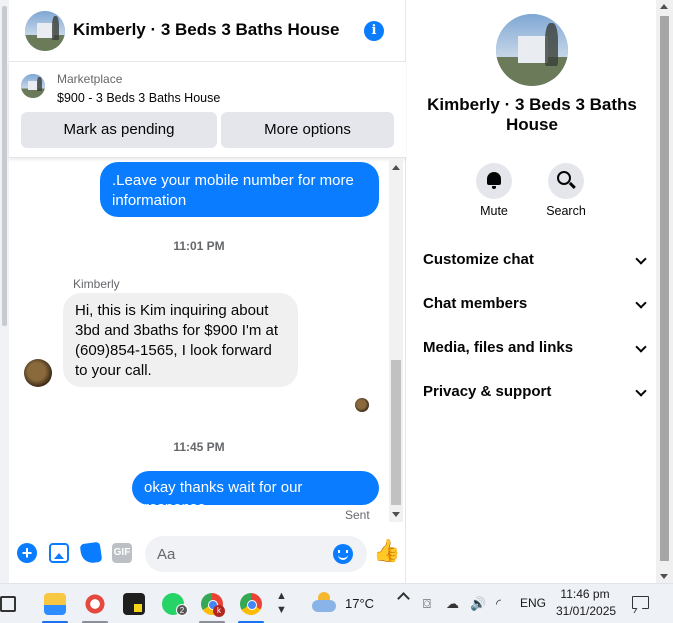 This screenshot has width=673, height=623. What do you see at coordinates (532, 50) in the screenshot?
I see `details-avatar` at bounding box center [532, 50].